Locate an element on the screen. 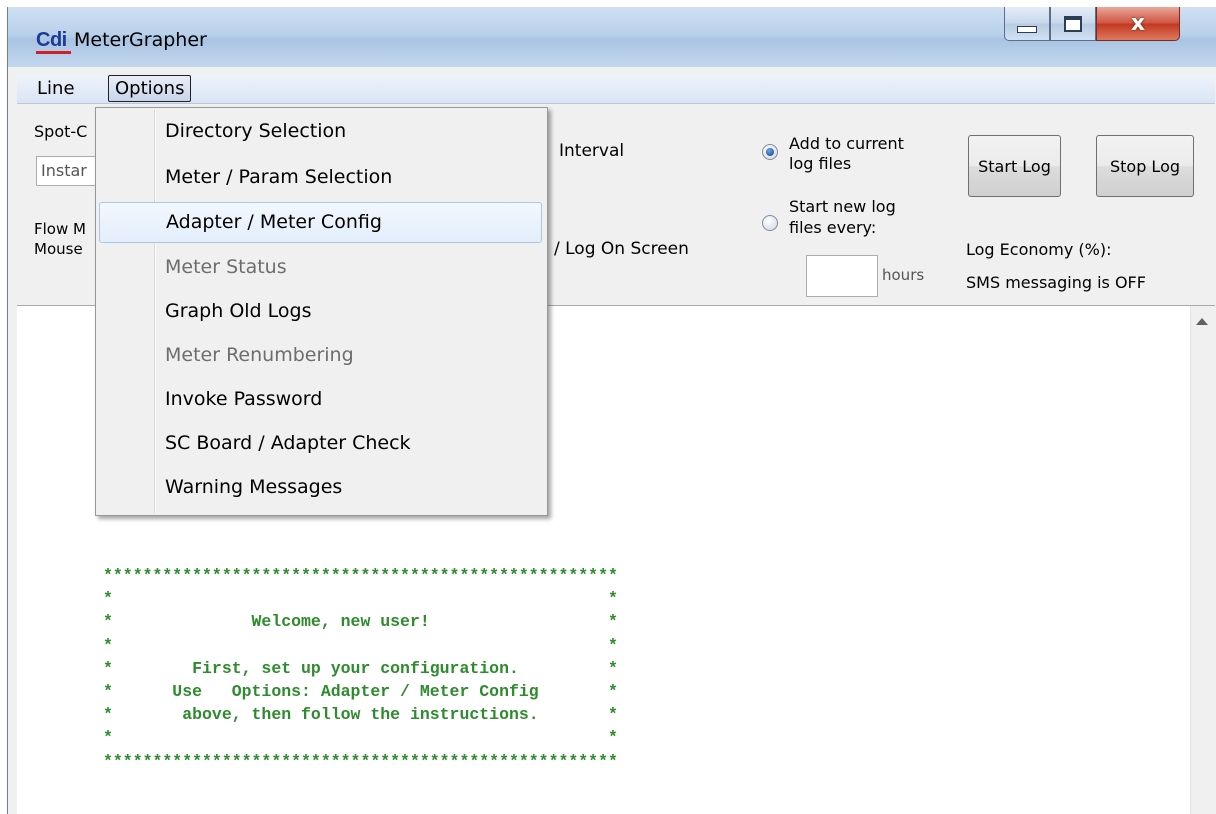 The width and height of the screenshot is (1216, 814). menu-item-label: Warning Messages is located at coordinates (254, 487).